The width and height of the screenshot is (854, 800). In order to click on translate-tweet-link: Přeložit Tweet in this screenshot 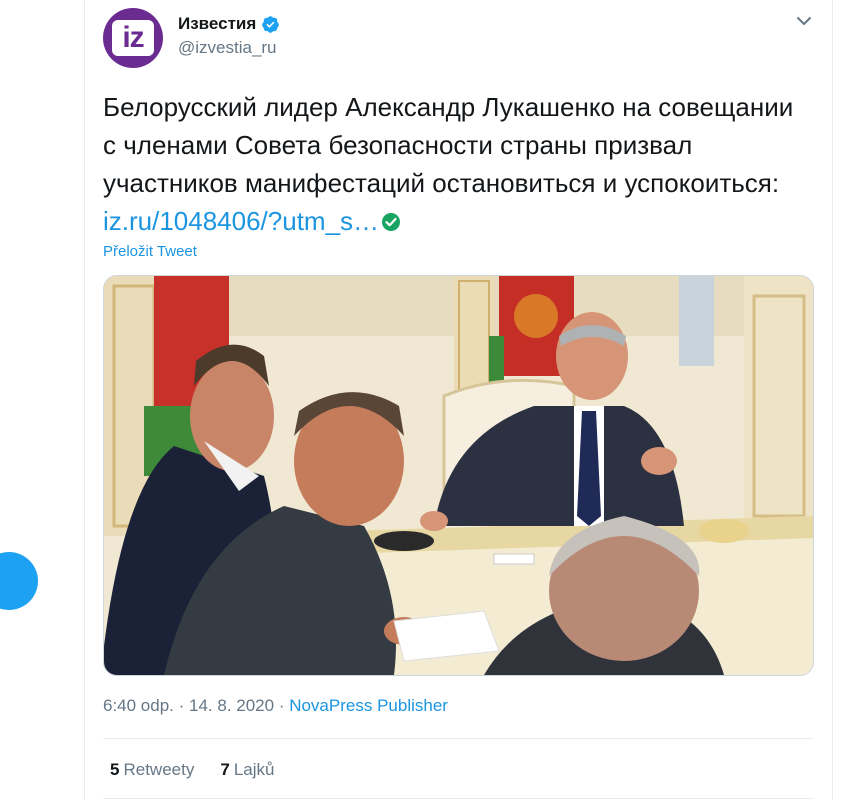, I will do `click(150, 251)`.